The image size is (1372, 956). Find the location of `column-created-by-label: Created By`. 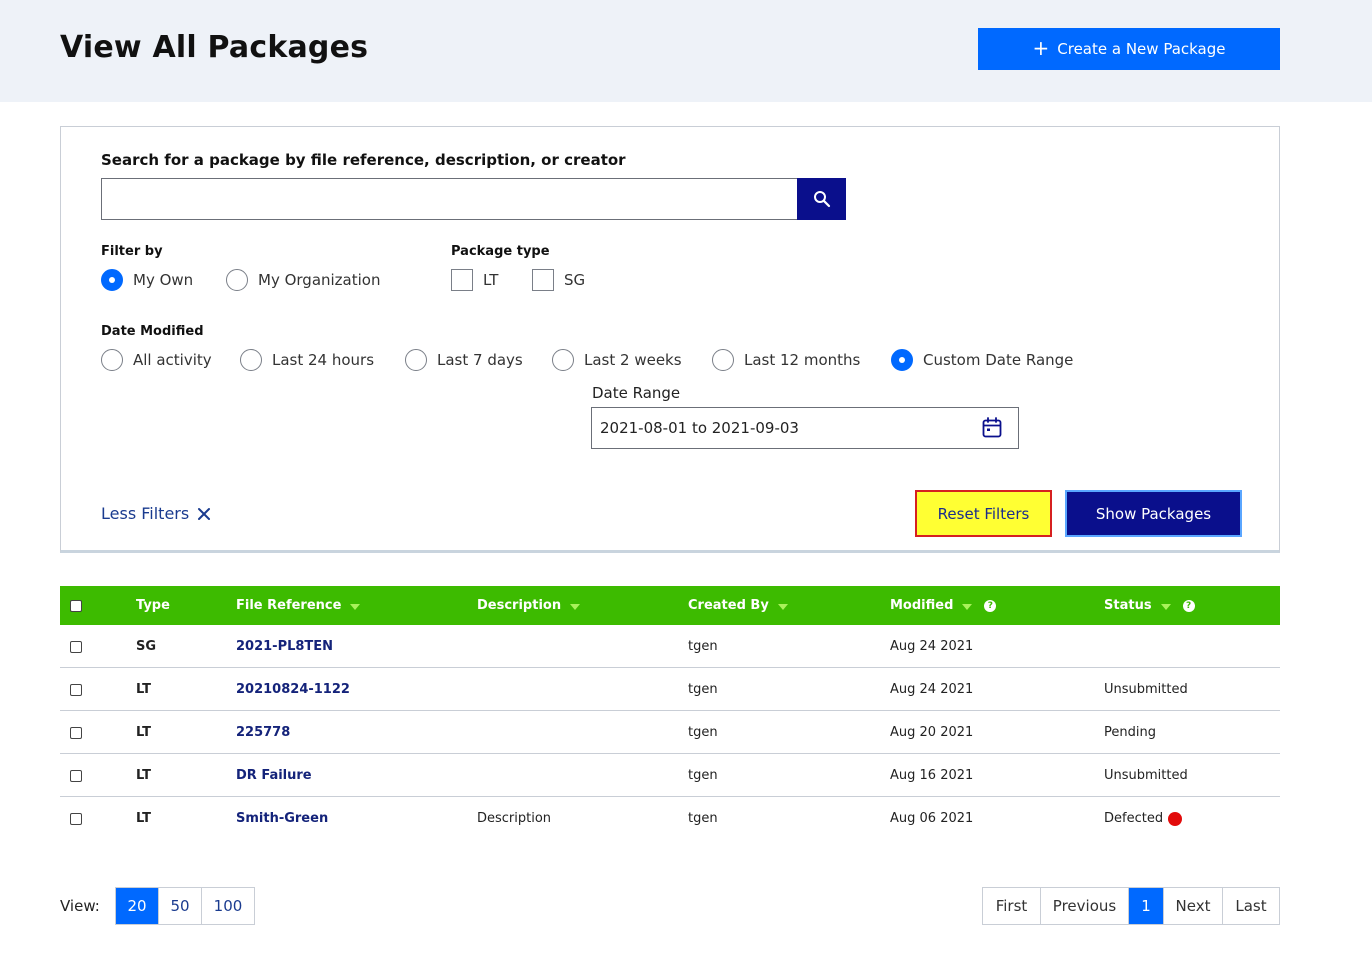

column-created-by-label: Created By is located at coordinates (728, 605).